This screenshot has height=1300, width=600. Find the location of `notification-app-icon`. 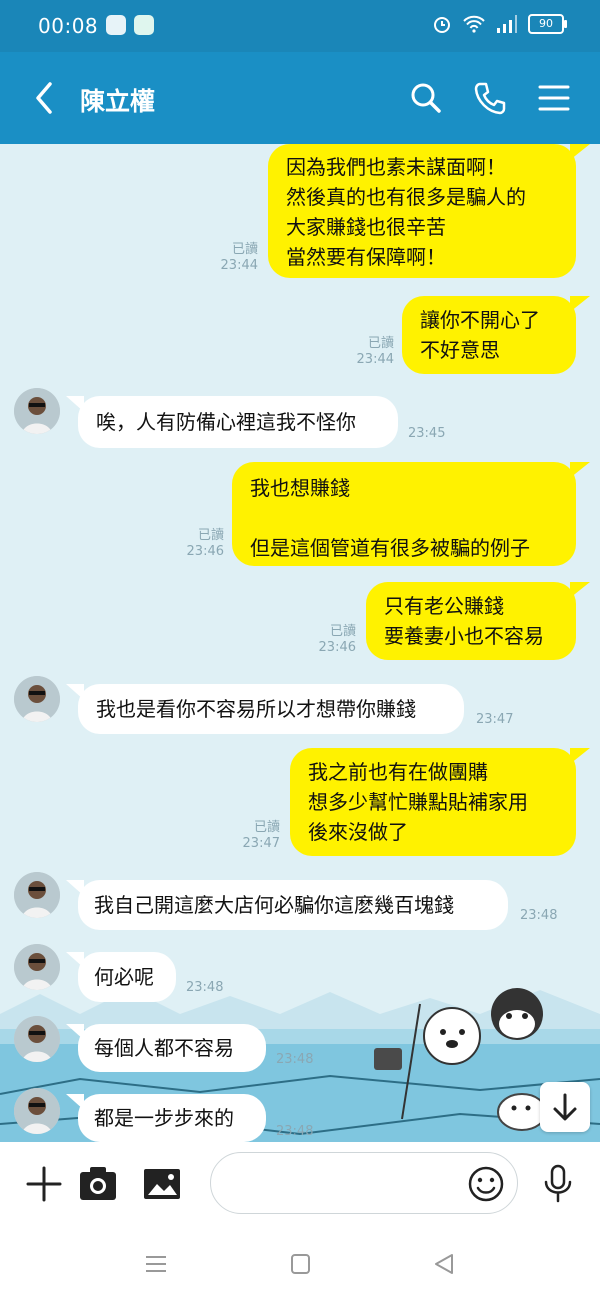

notification-app-icon is located at coordinates (116, 25).